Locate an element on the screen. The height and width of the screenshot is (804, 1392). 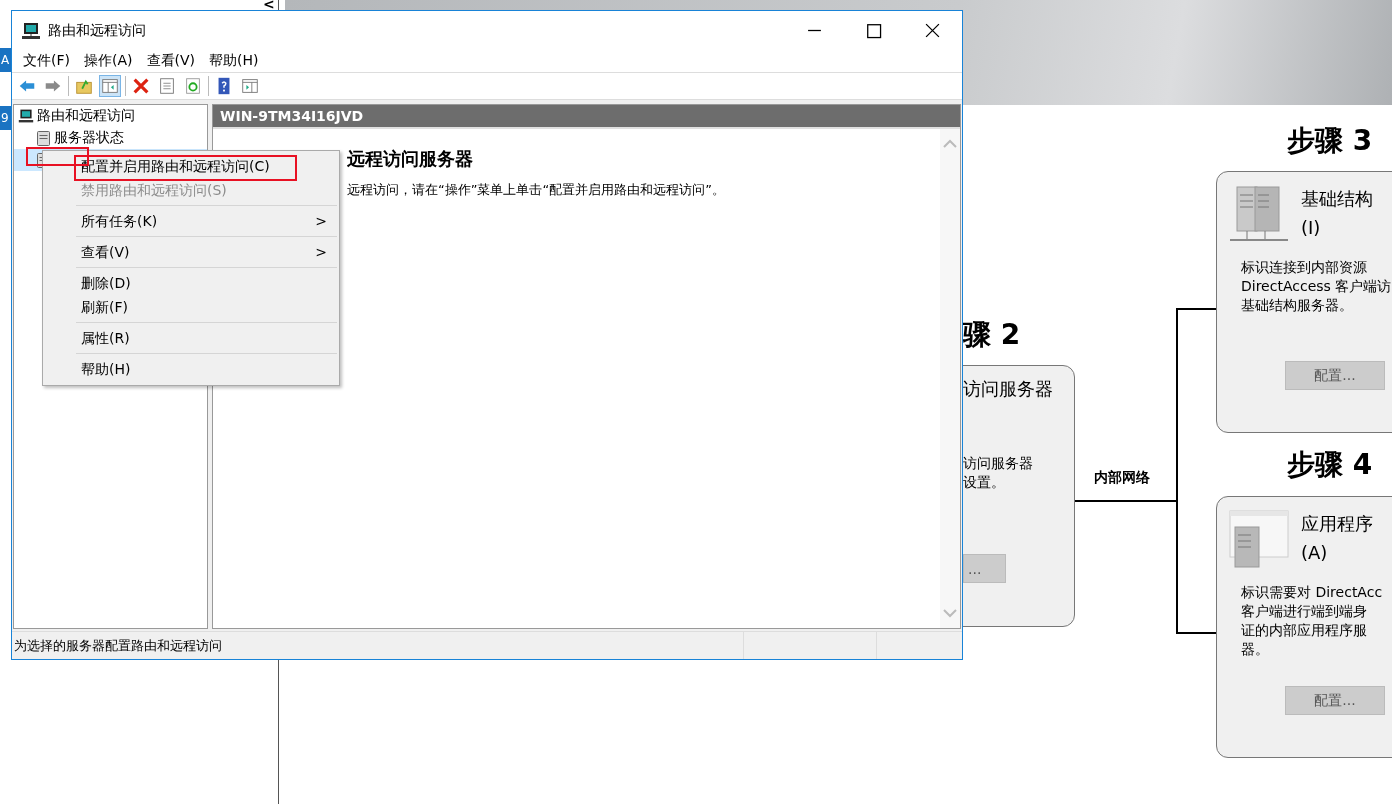
step-description: 访问服务器 is located at coordinates (998, 463).